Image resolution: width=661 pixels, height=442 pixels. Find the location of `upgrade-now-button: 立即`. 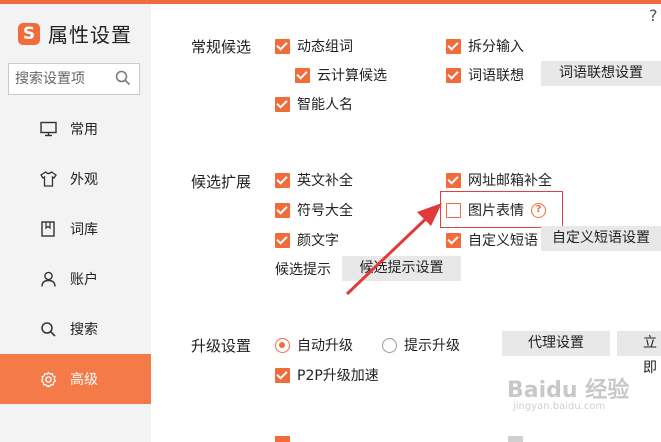

upgrade-now-button: 立即 is located at coordinates (639, 353).